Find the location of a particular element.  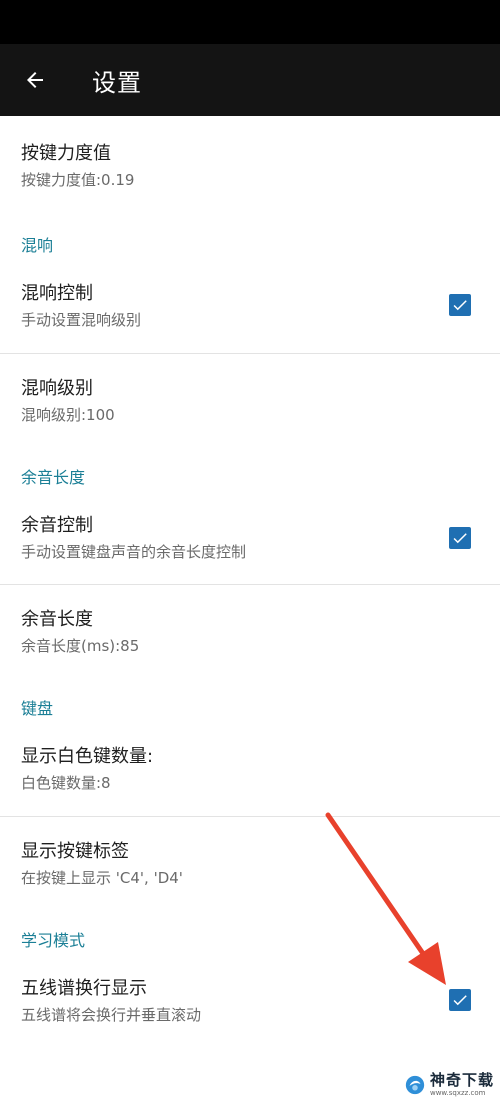

setting-key-force: 按键力度值 按键力度值:0.19 is located at coordinates (250, 164).